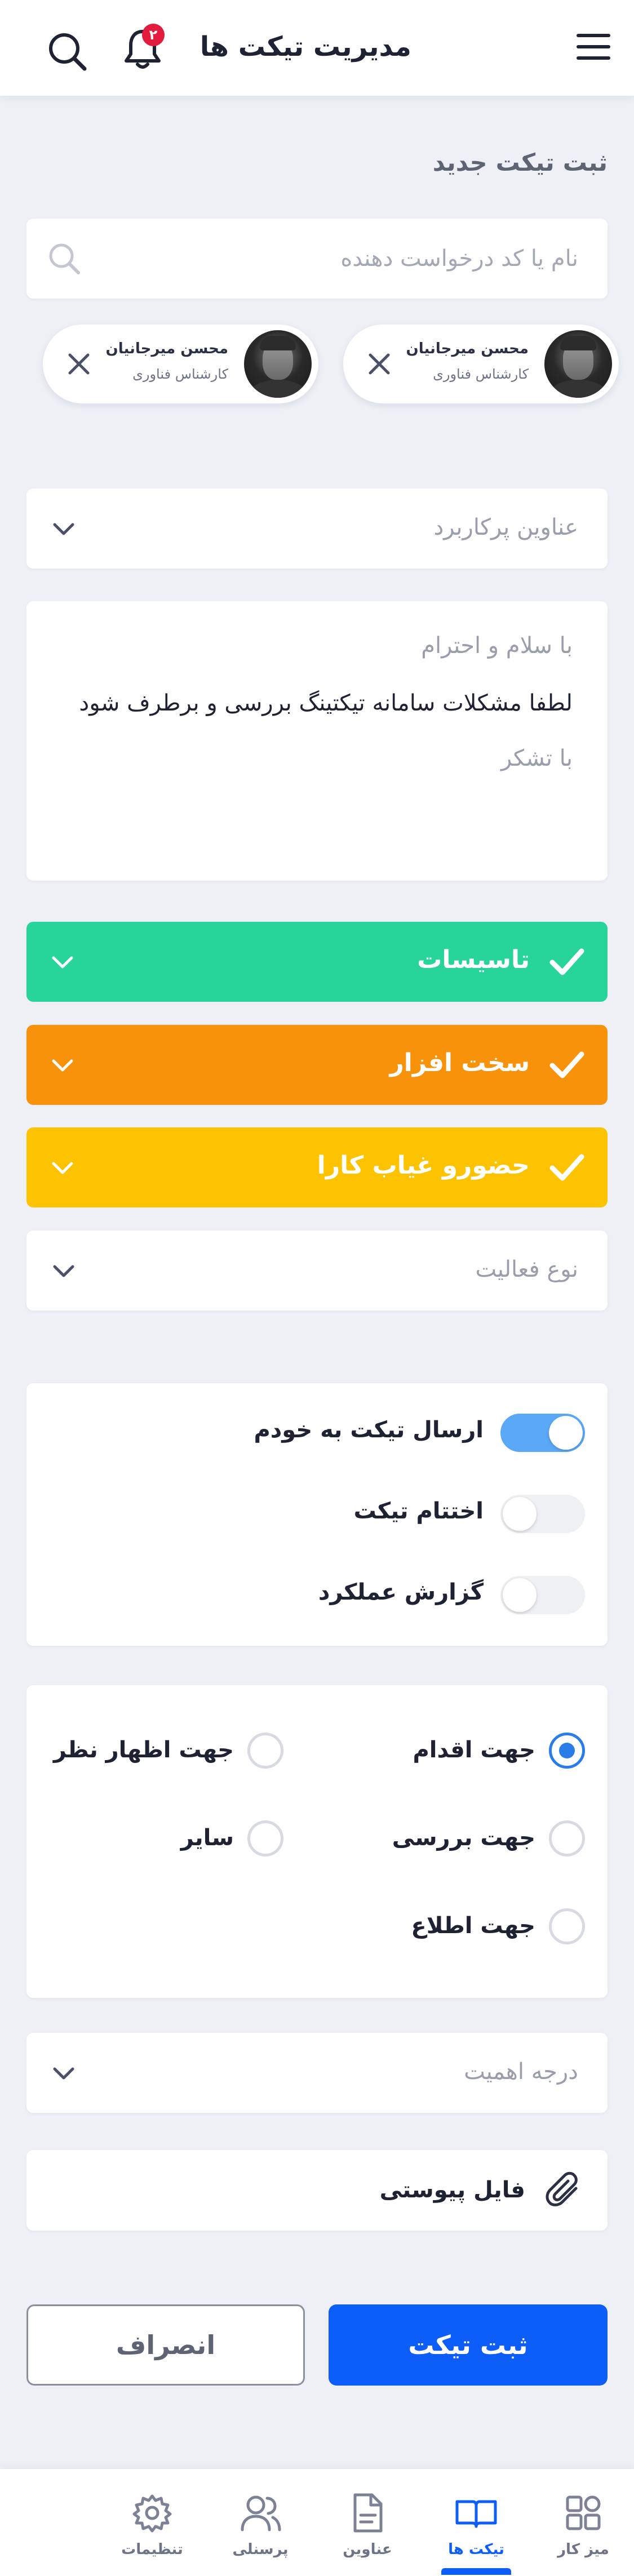 This screenshot has height=2576, width=634. I want to click on nav-label: تنظیمات, so click(152, 2549).